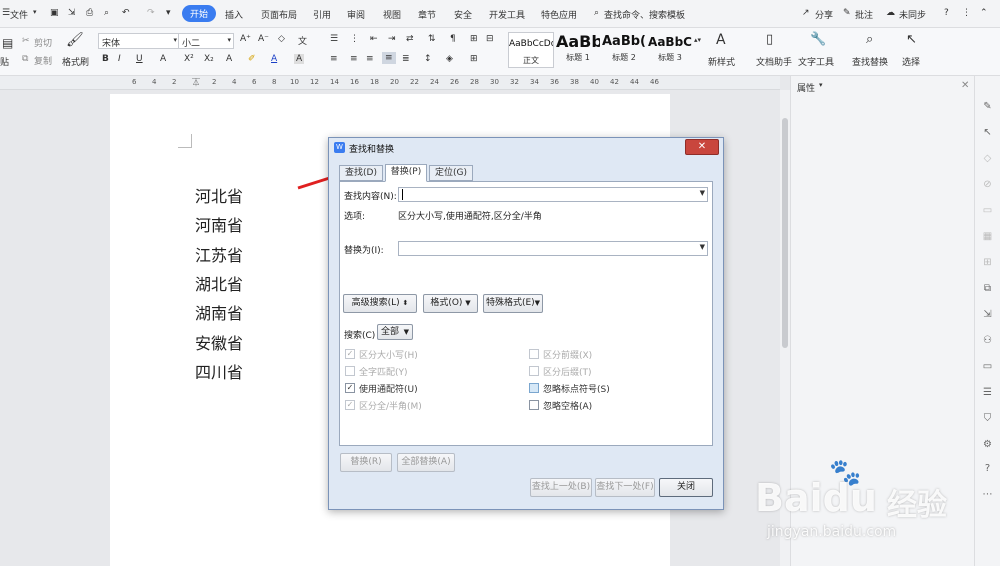 The height and width of the screenshot is (566, 1000). Describe the element at coordinates (35, 12) in the screenshot. I see `chevron-down-icon: ▾` at that location.